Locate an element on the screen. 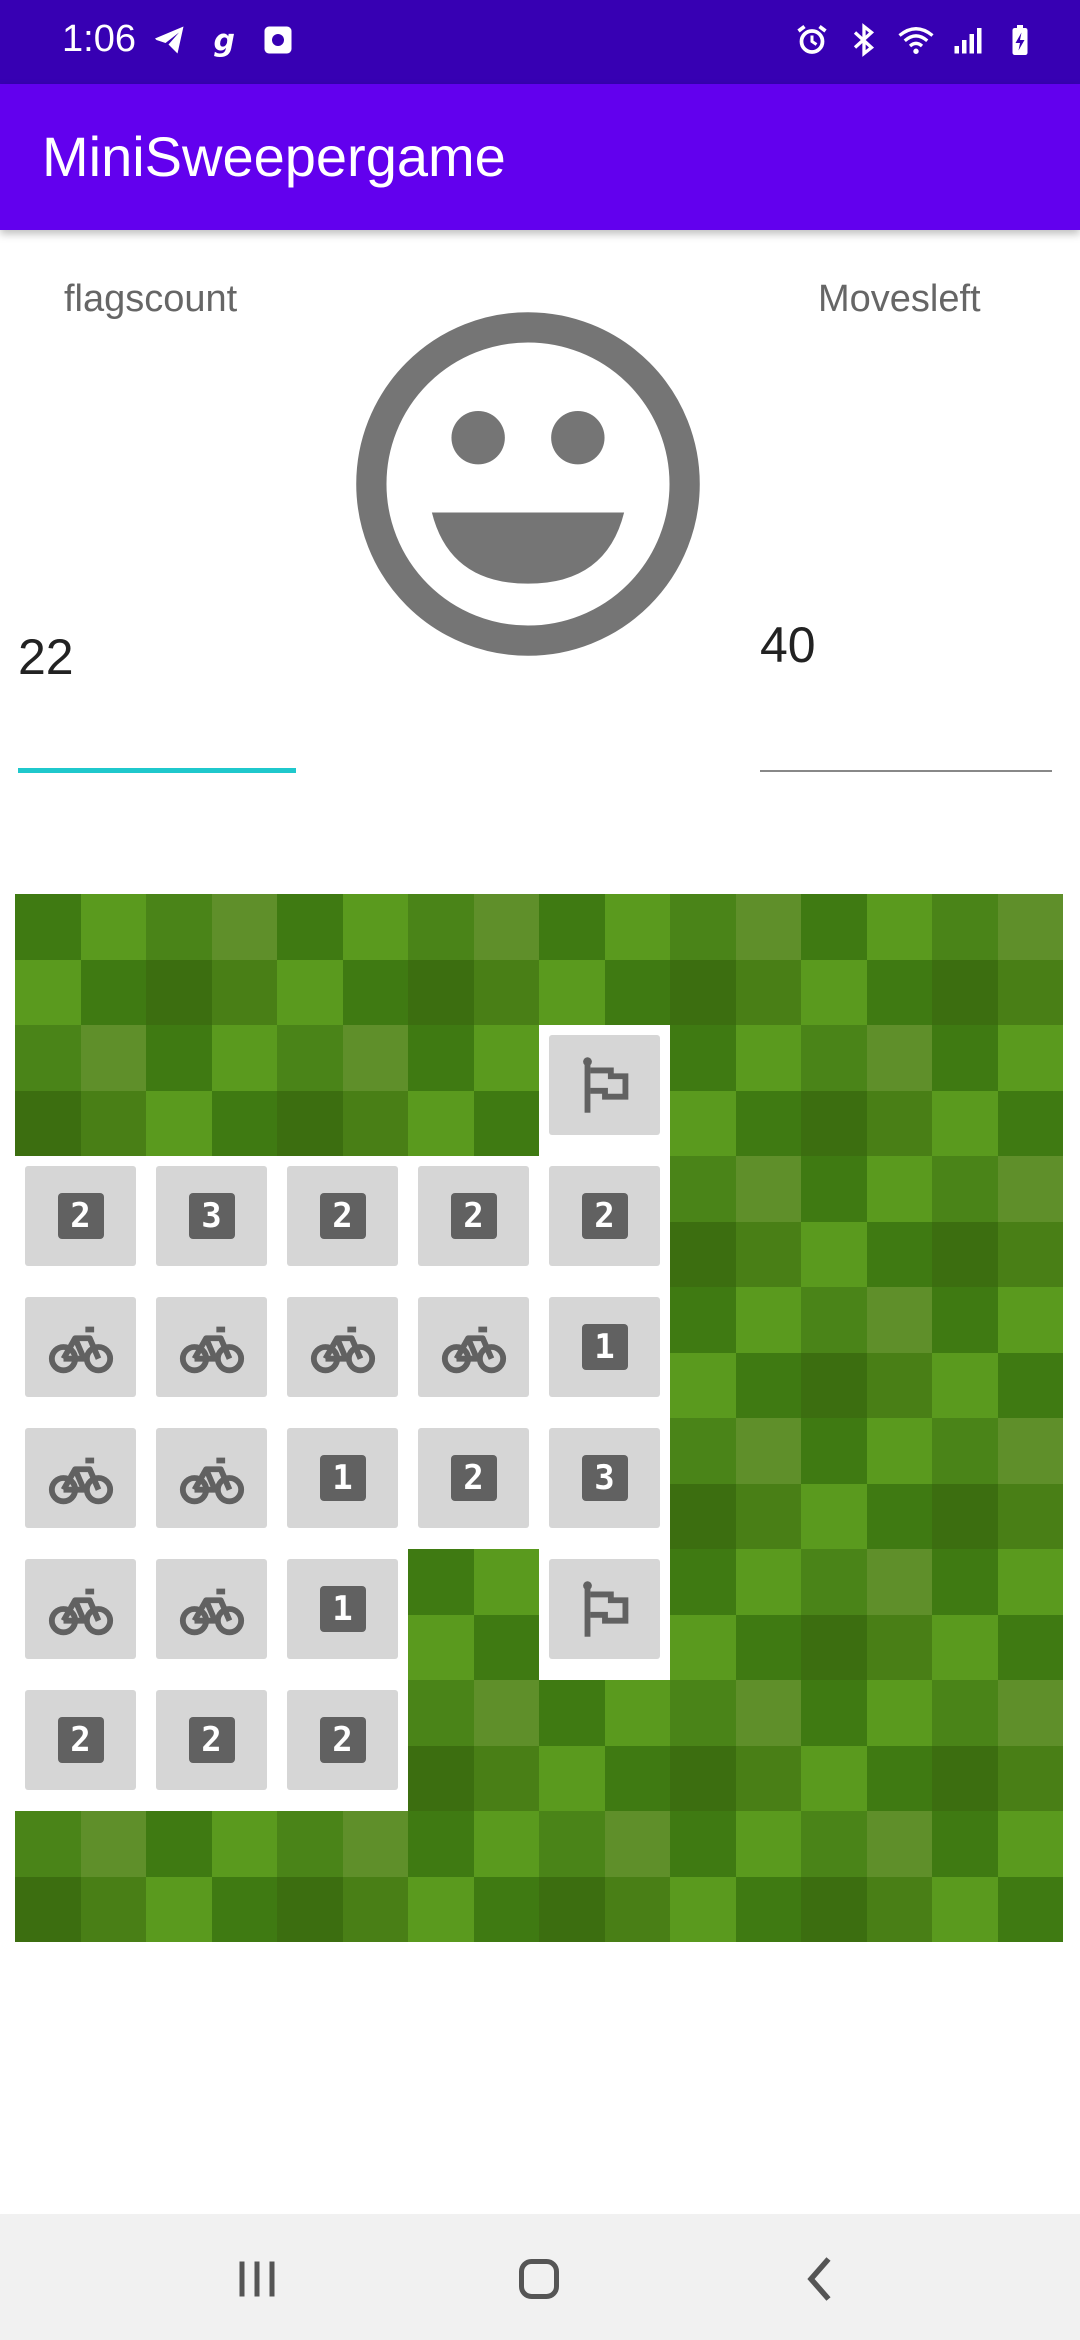 Image resolution: width=1080 pixels, height=2340 pixels. moves-left-underline is located at coordinates (906, 771).